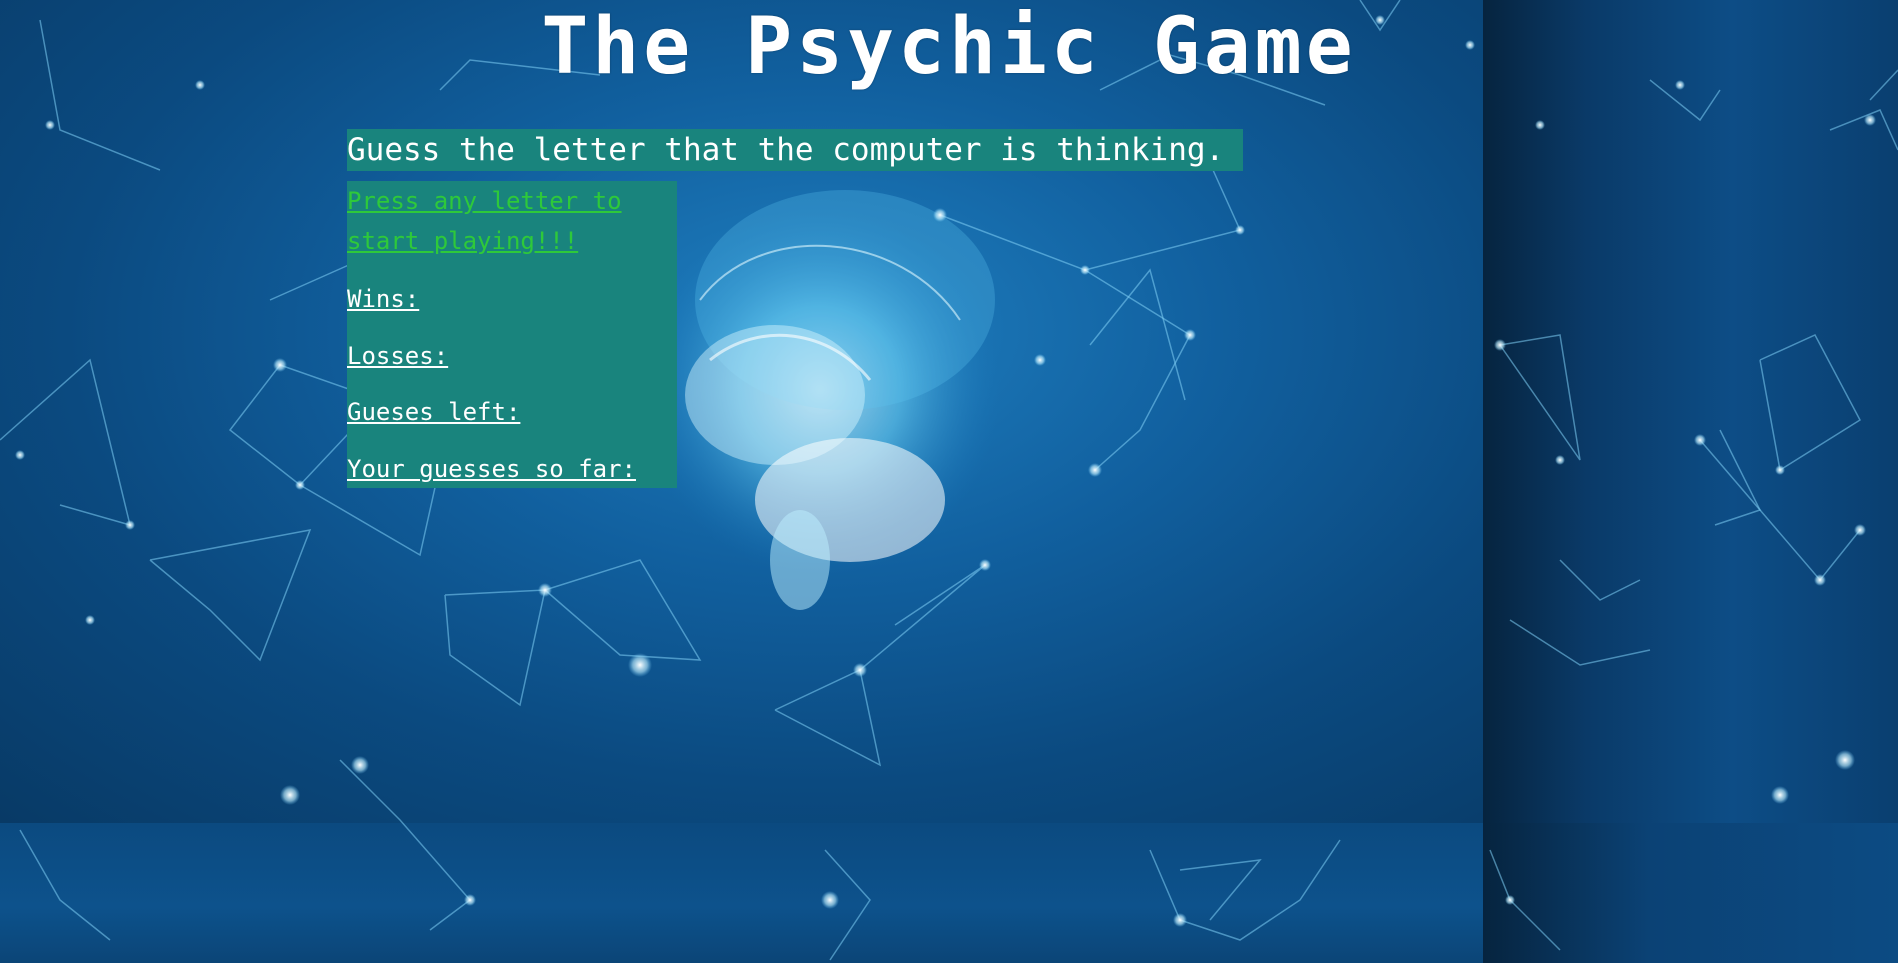 The width and height of the screenshot is (1898, 963). Describe the element at coordinates (484, 221) in the screenshot. I see `start-prompt: Press any letter to start playing!!!` at that location.